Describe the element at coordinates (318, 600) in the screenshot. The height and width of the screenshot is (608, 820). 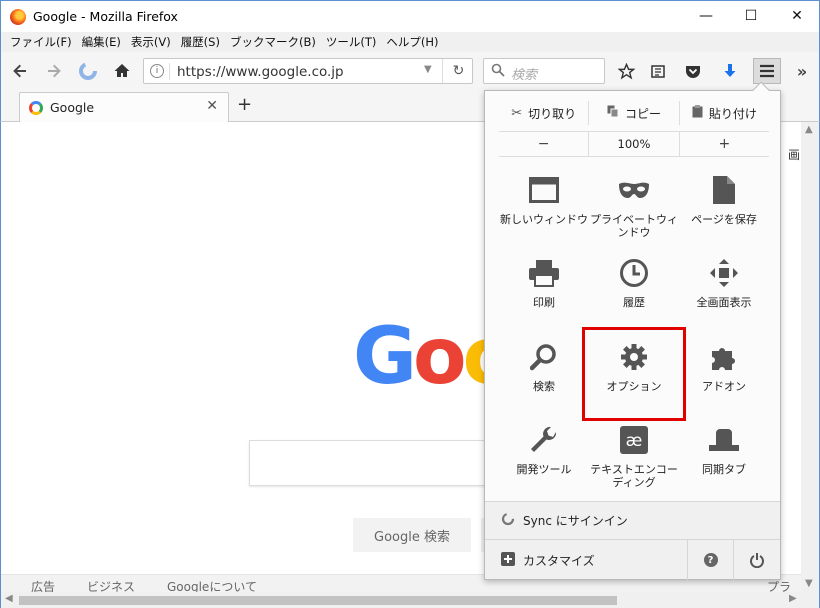
I see `horizontal-scroll-thumb` at that location.